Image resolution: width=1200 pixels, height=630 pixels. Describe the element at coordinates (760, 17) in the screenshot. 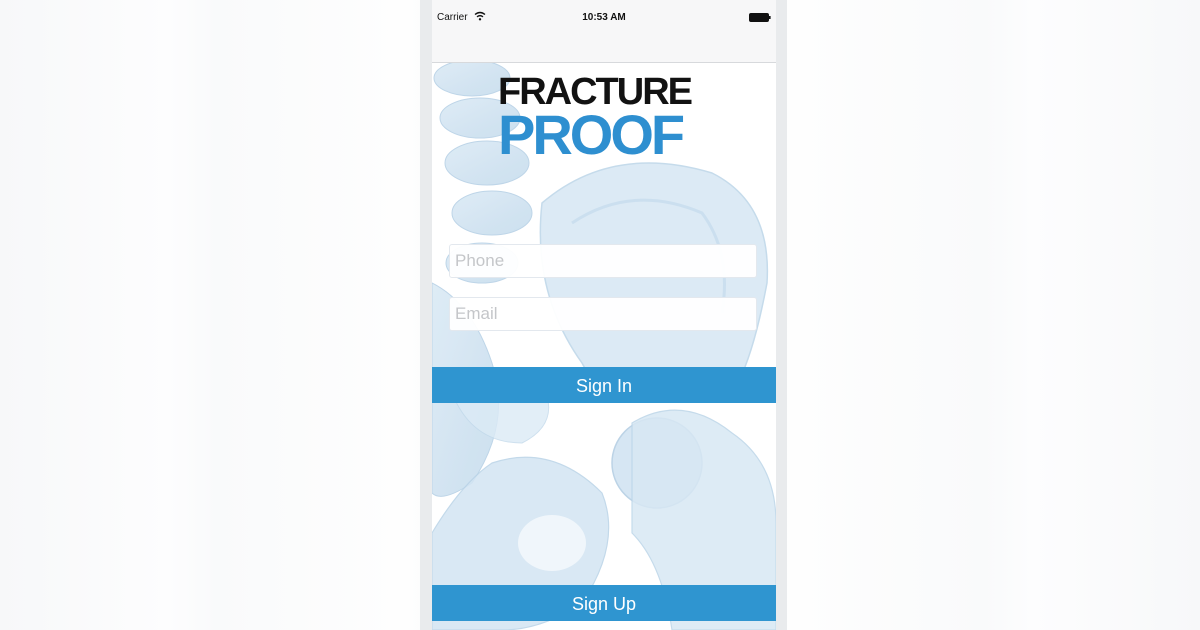

I see `battery-icon` at that location.